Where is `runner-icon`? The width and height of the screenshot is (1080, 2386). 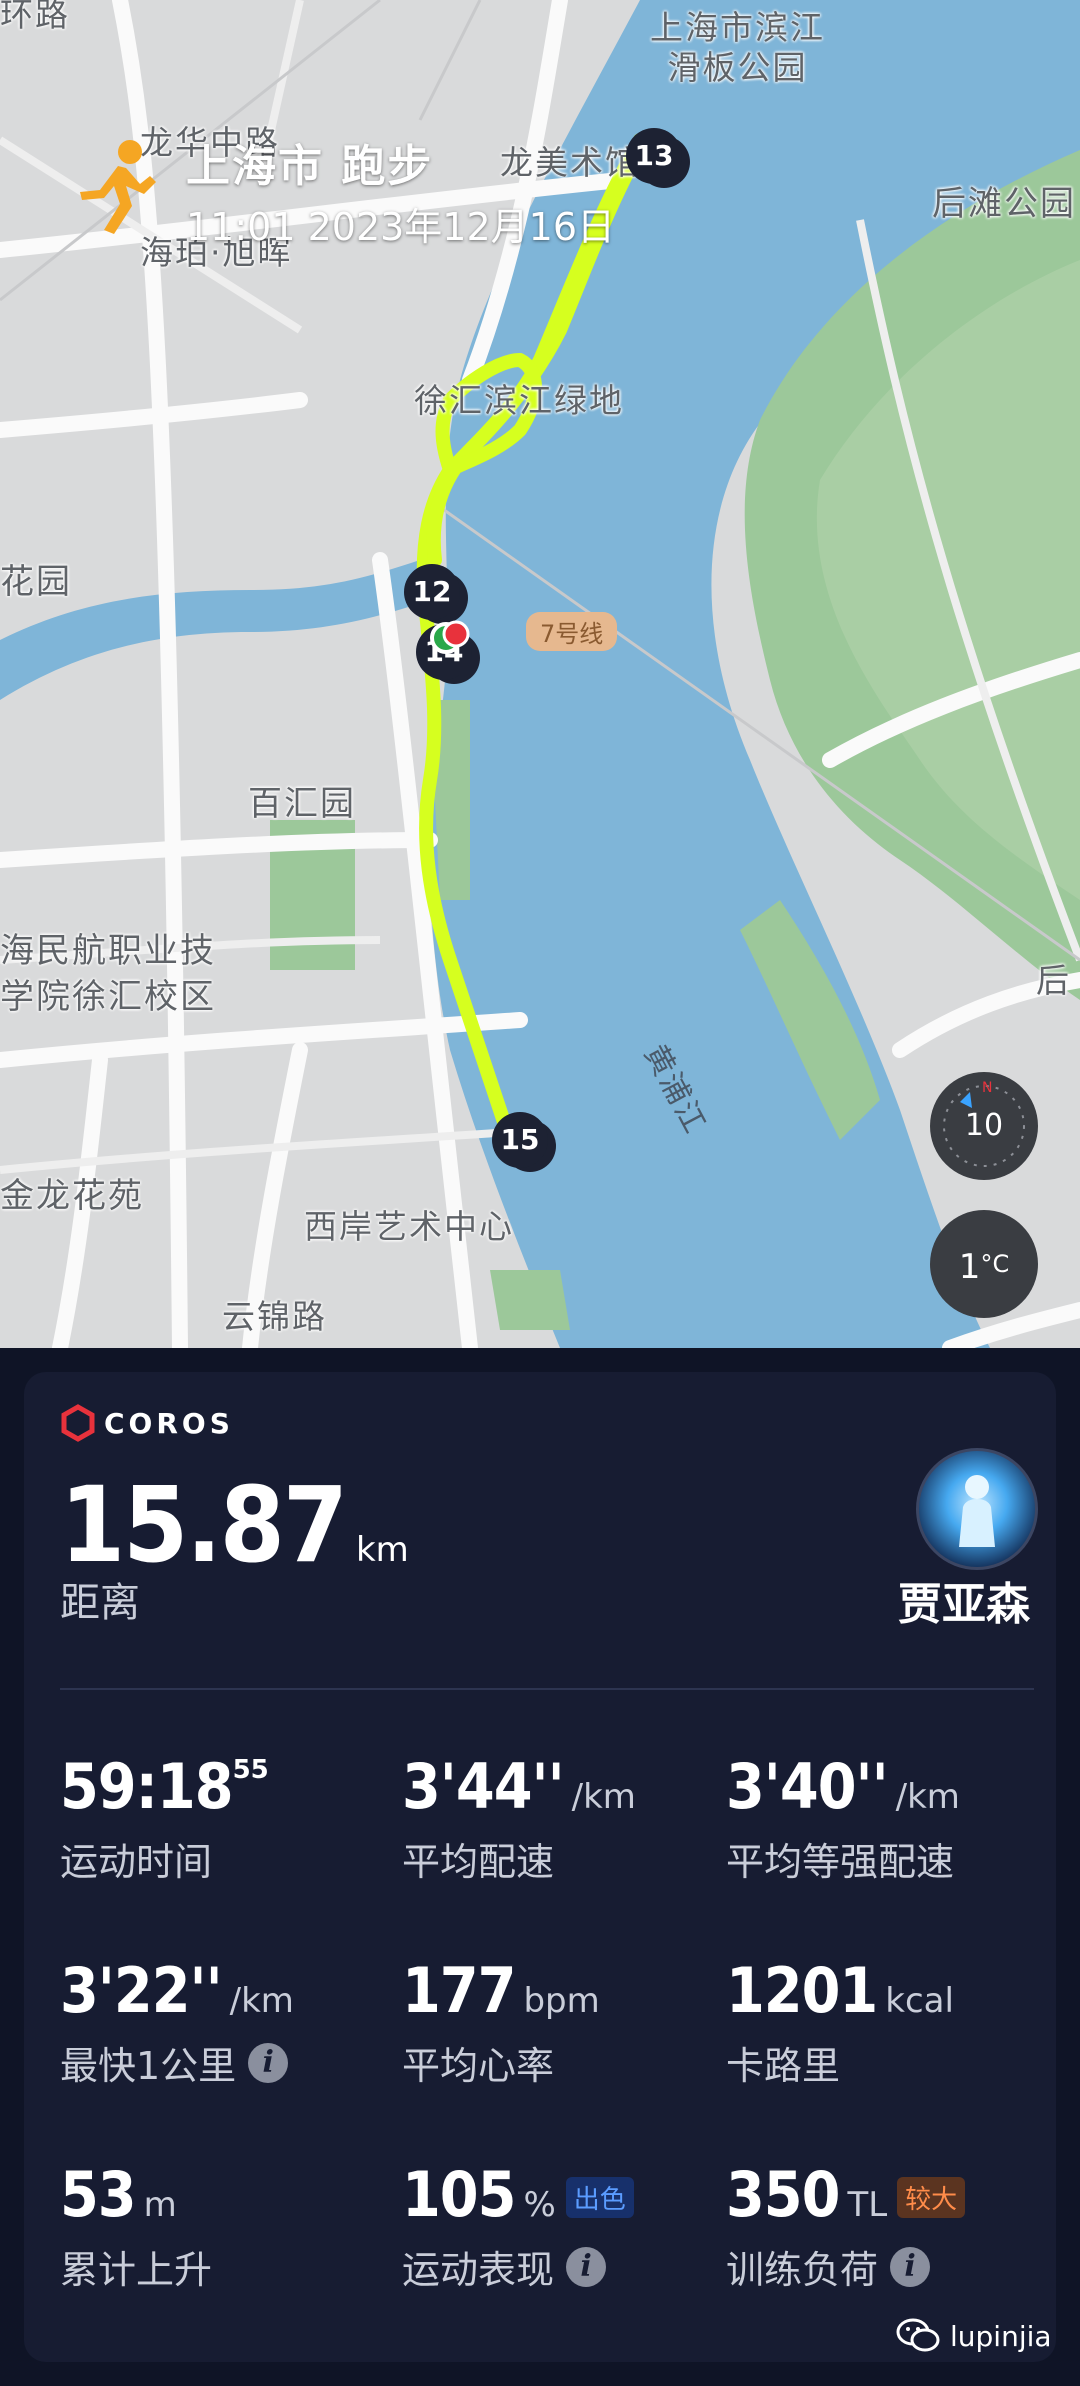
runner-icon is located at coordinates (115, 187).